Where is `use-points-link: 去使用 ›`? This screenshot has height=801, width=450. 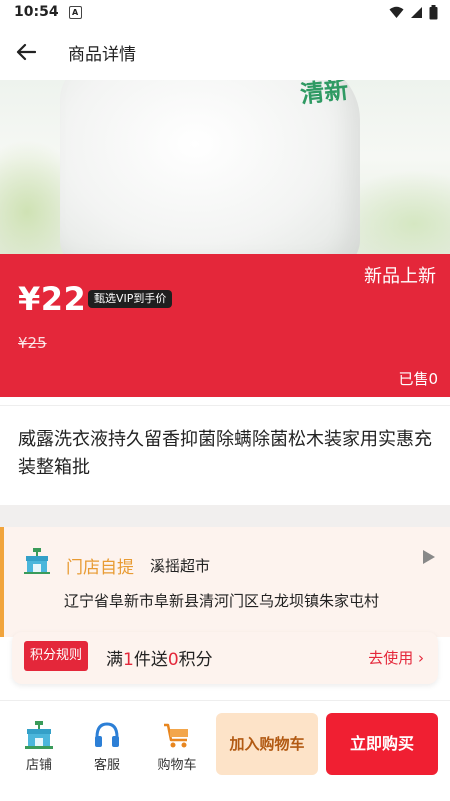 use-points-link: 去使用 › is located at coordinates (396, 657).